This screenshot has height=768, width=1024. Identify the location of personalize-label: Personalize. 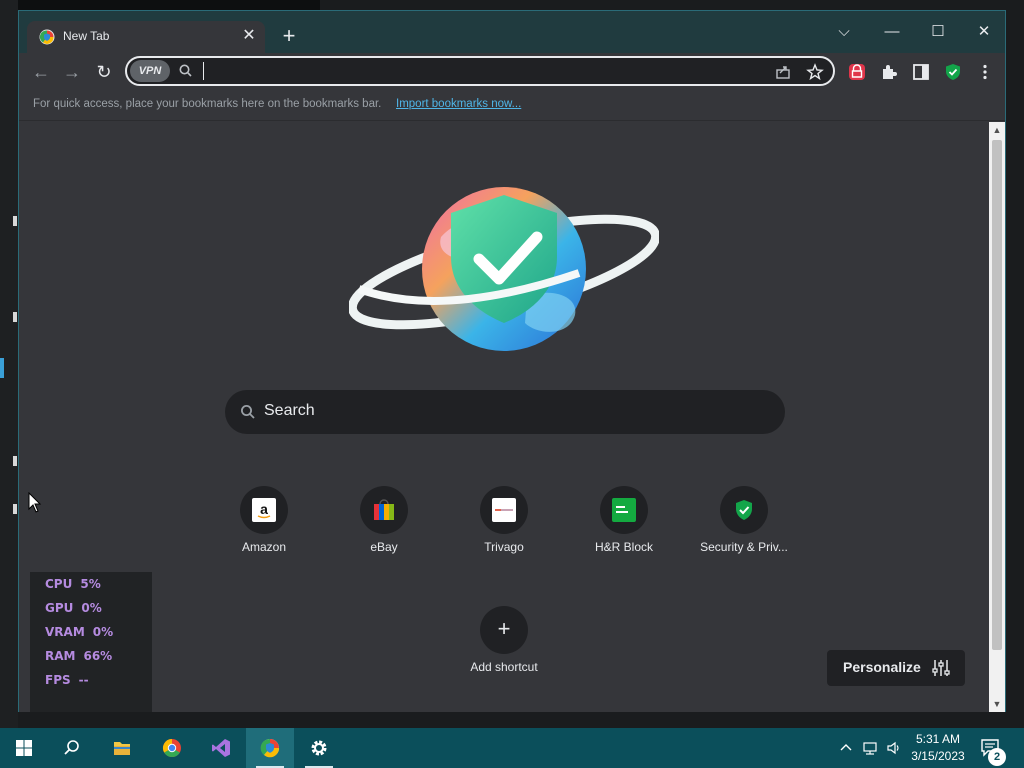
(882, 667).